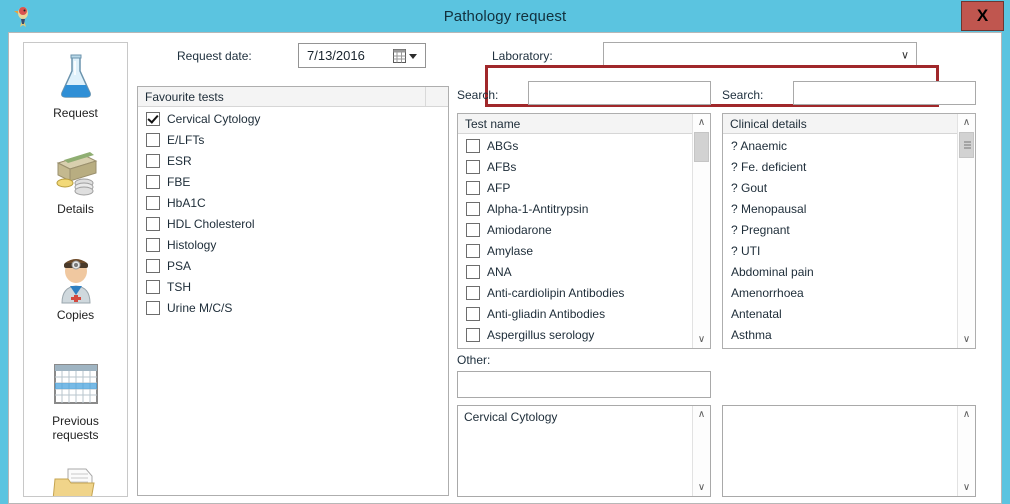 The height and width of the screenshot is (504, 1010). I want to click on test-name-header: Test name, so click(584, 124).